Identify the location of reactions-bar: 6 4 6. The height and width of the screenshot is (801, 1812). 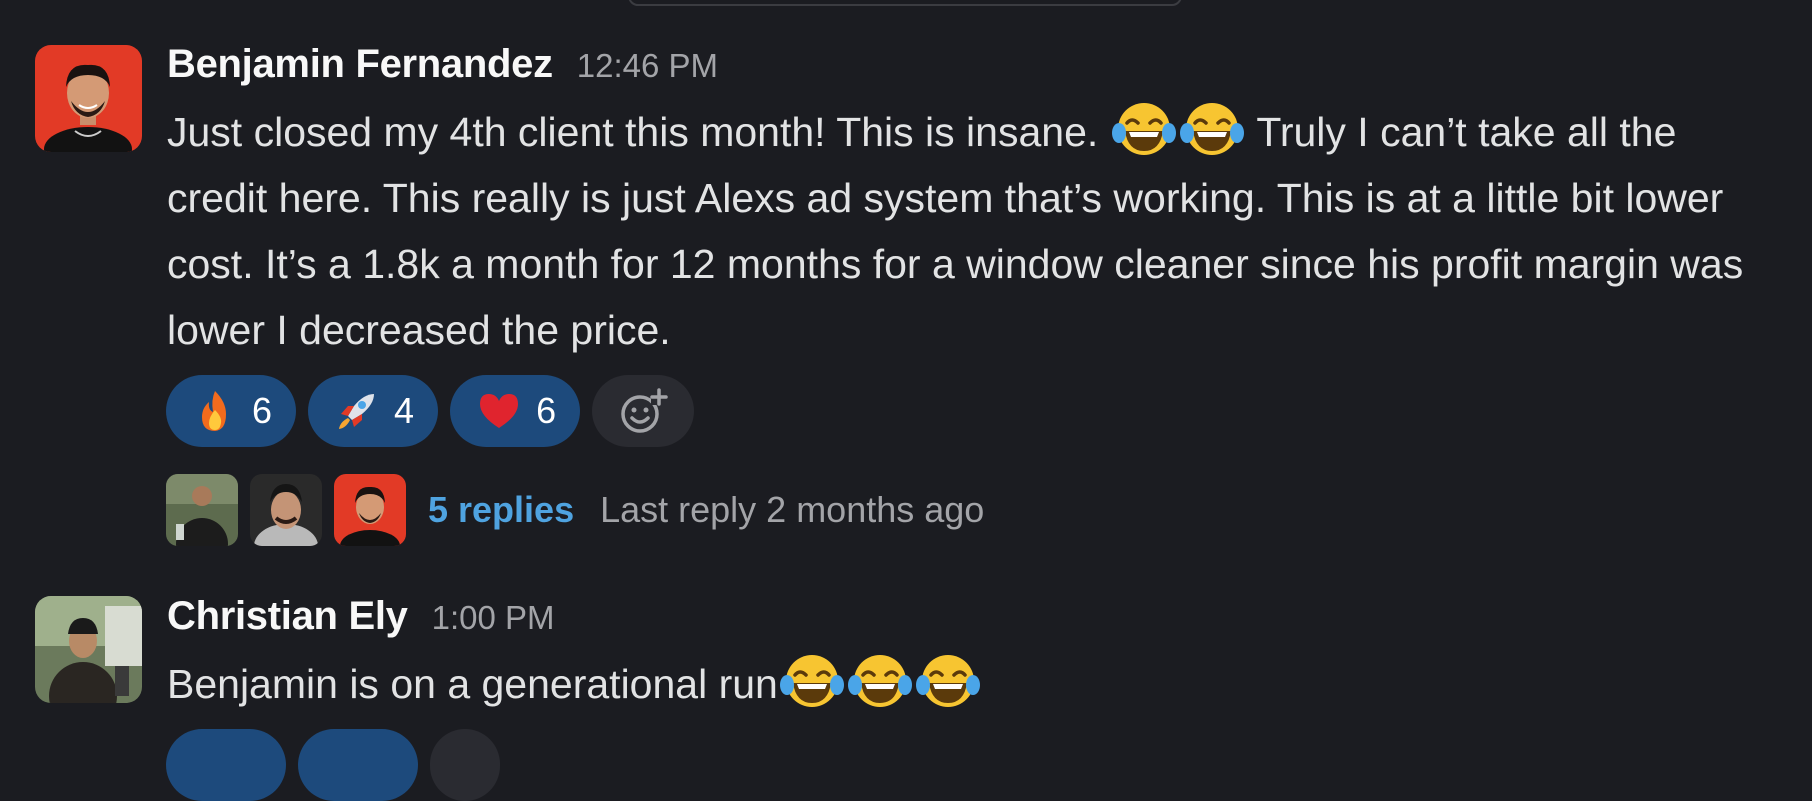
(430, 411).